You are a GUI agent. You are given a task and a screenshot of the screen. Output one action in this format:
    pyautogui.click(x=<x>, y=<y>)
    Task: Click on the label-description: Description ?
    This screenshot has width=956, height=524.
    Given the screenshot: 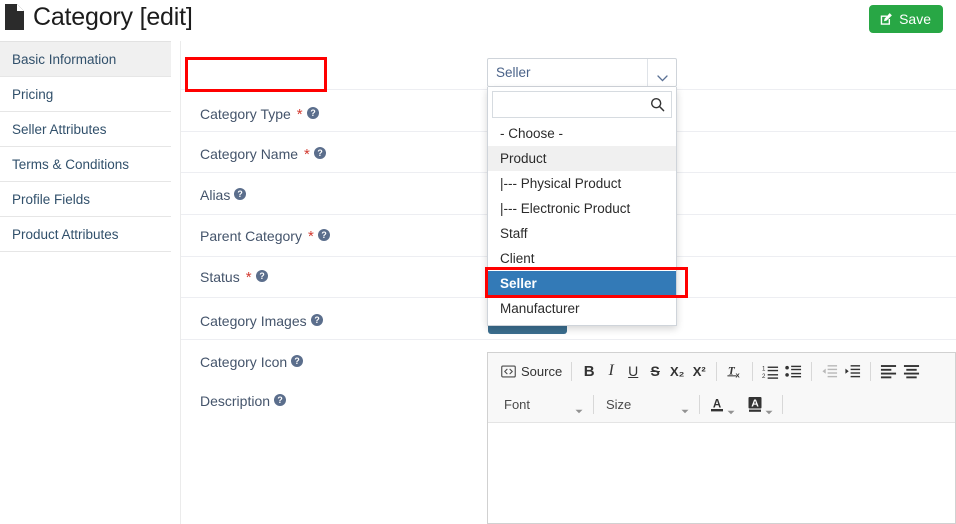 What is the action you would take?
    pyautogui.click(x=243, y=401)
    